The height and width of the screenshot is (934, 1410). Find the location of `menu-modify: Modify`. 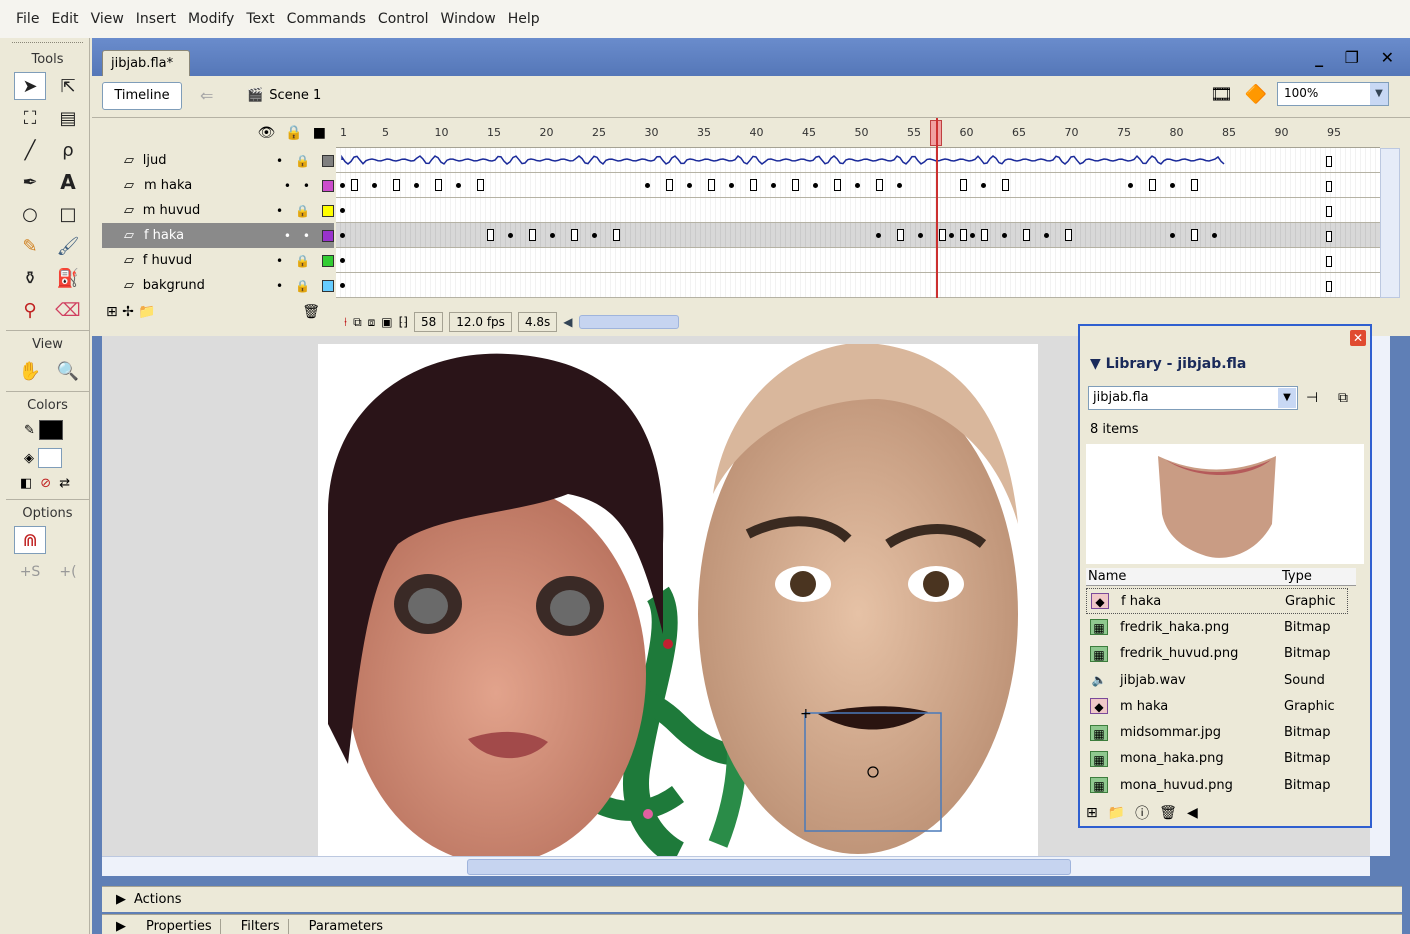

menu-modify: Modify is located at coordinates (211, 19).